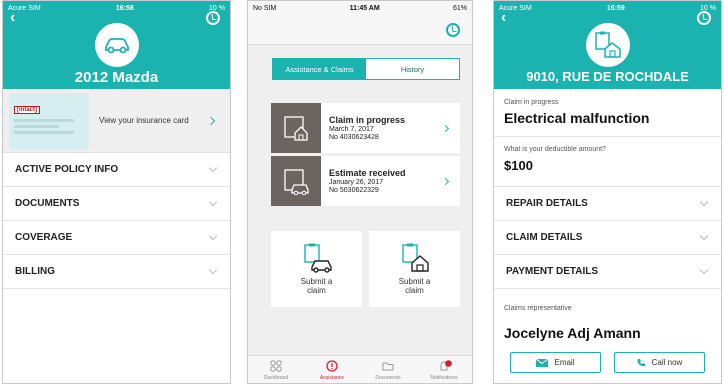 This screenshot has height=384, width=724. I want to click on segmented-control: Assistance & Claims History, so click(366, 69).